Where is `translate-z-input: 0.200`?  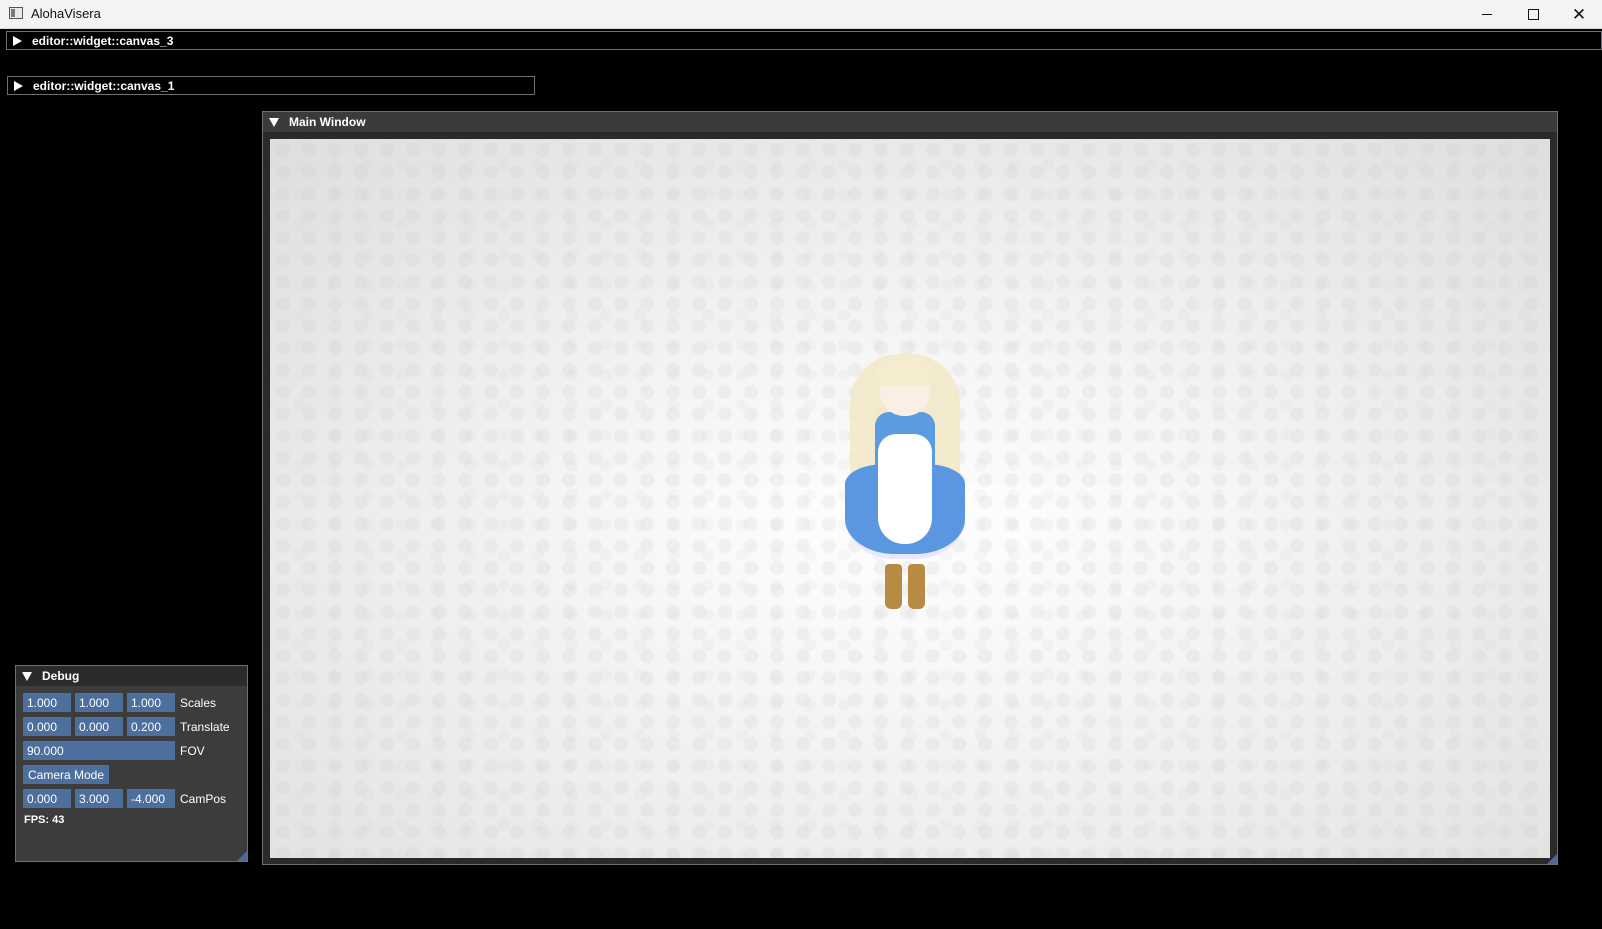 translate-z-input: 0.200 is located at coordinates (151, 726).